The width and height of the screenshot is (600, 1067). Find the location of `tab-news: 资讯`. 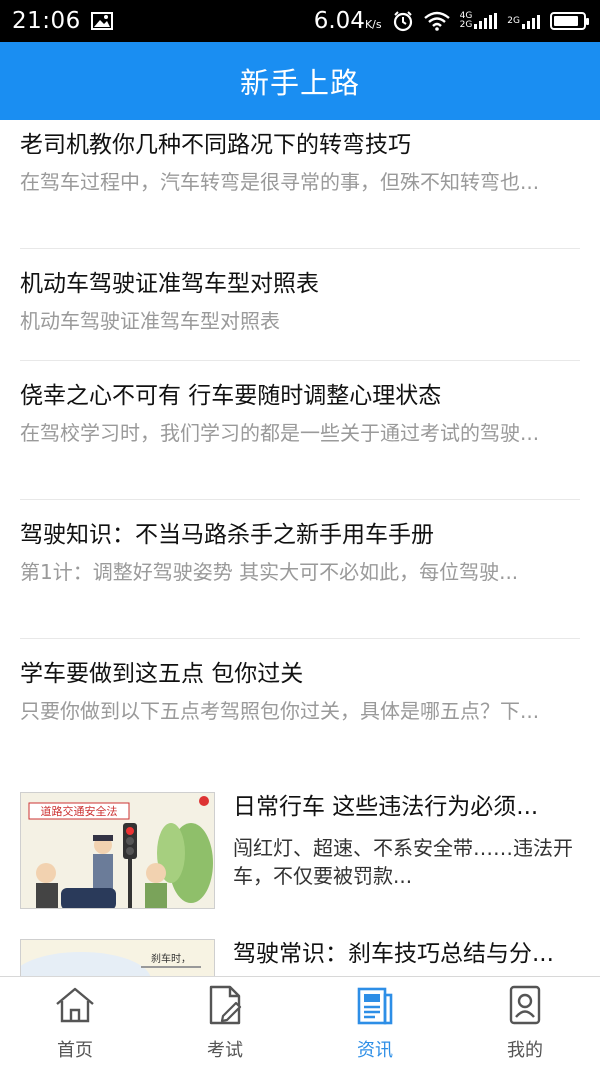

tab-news: 资讯 is located at coordinates (375, 1022).